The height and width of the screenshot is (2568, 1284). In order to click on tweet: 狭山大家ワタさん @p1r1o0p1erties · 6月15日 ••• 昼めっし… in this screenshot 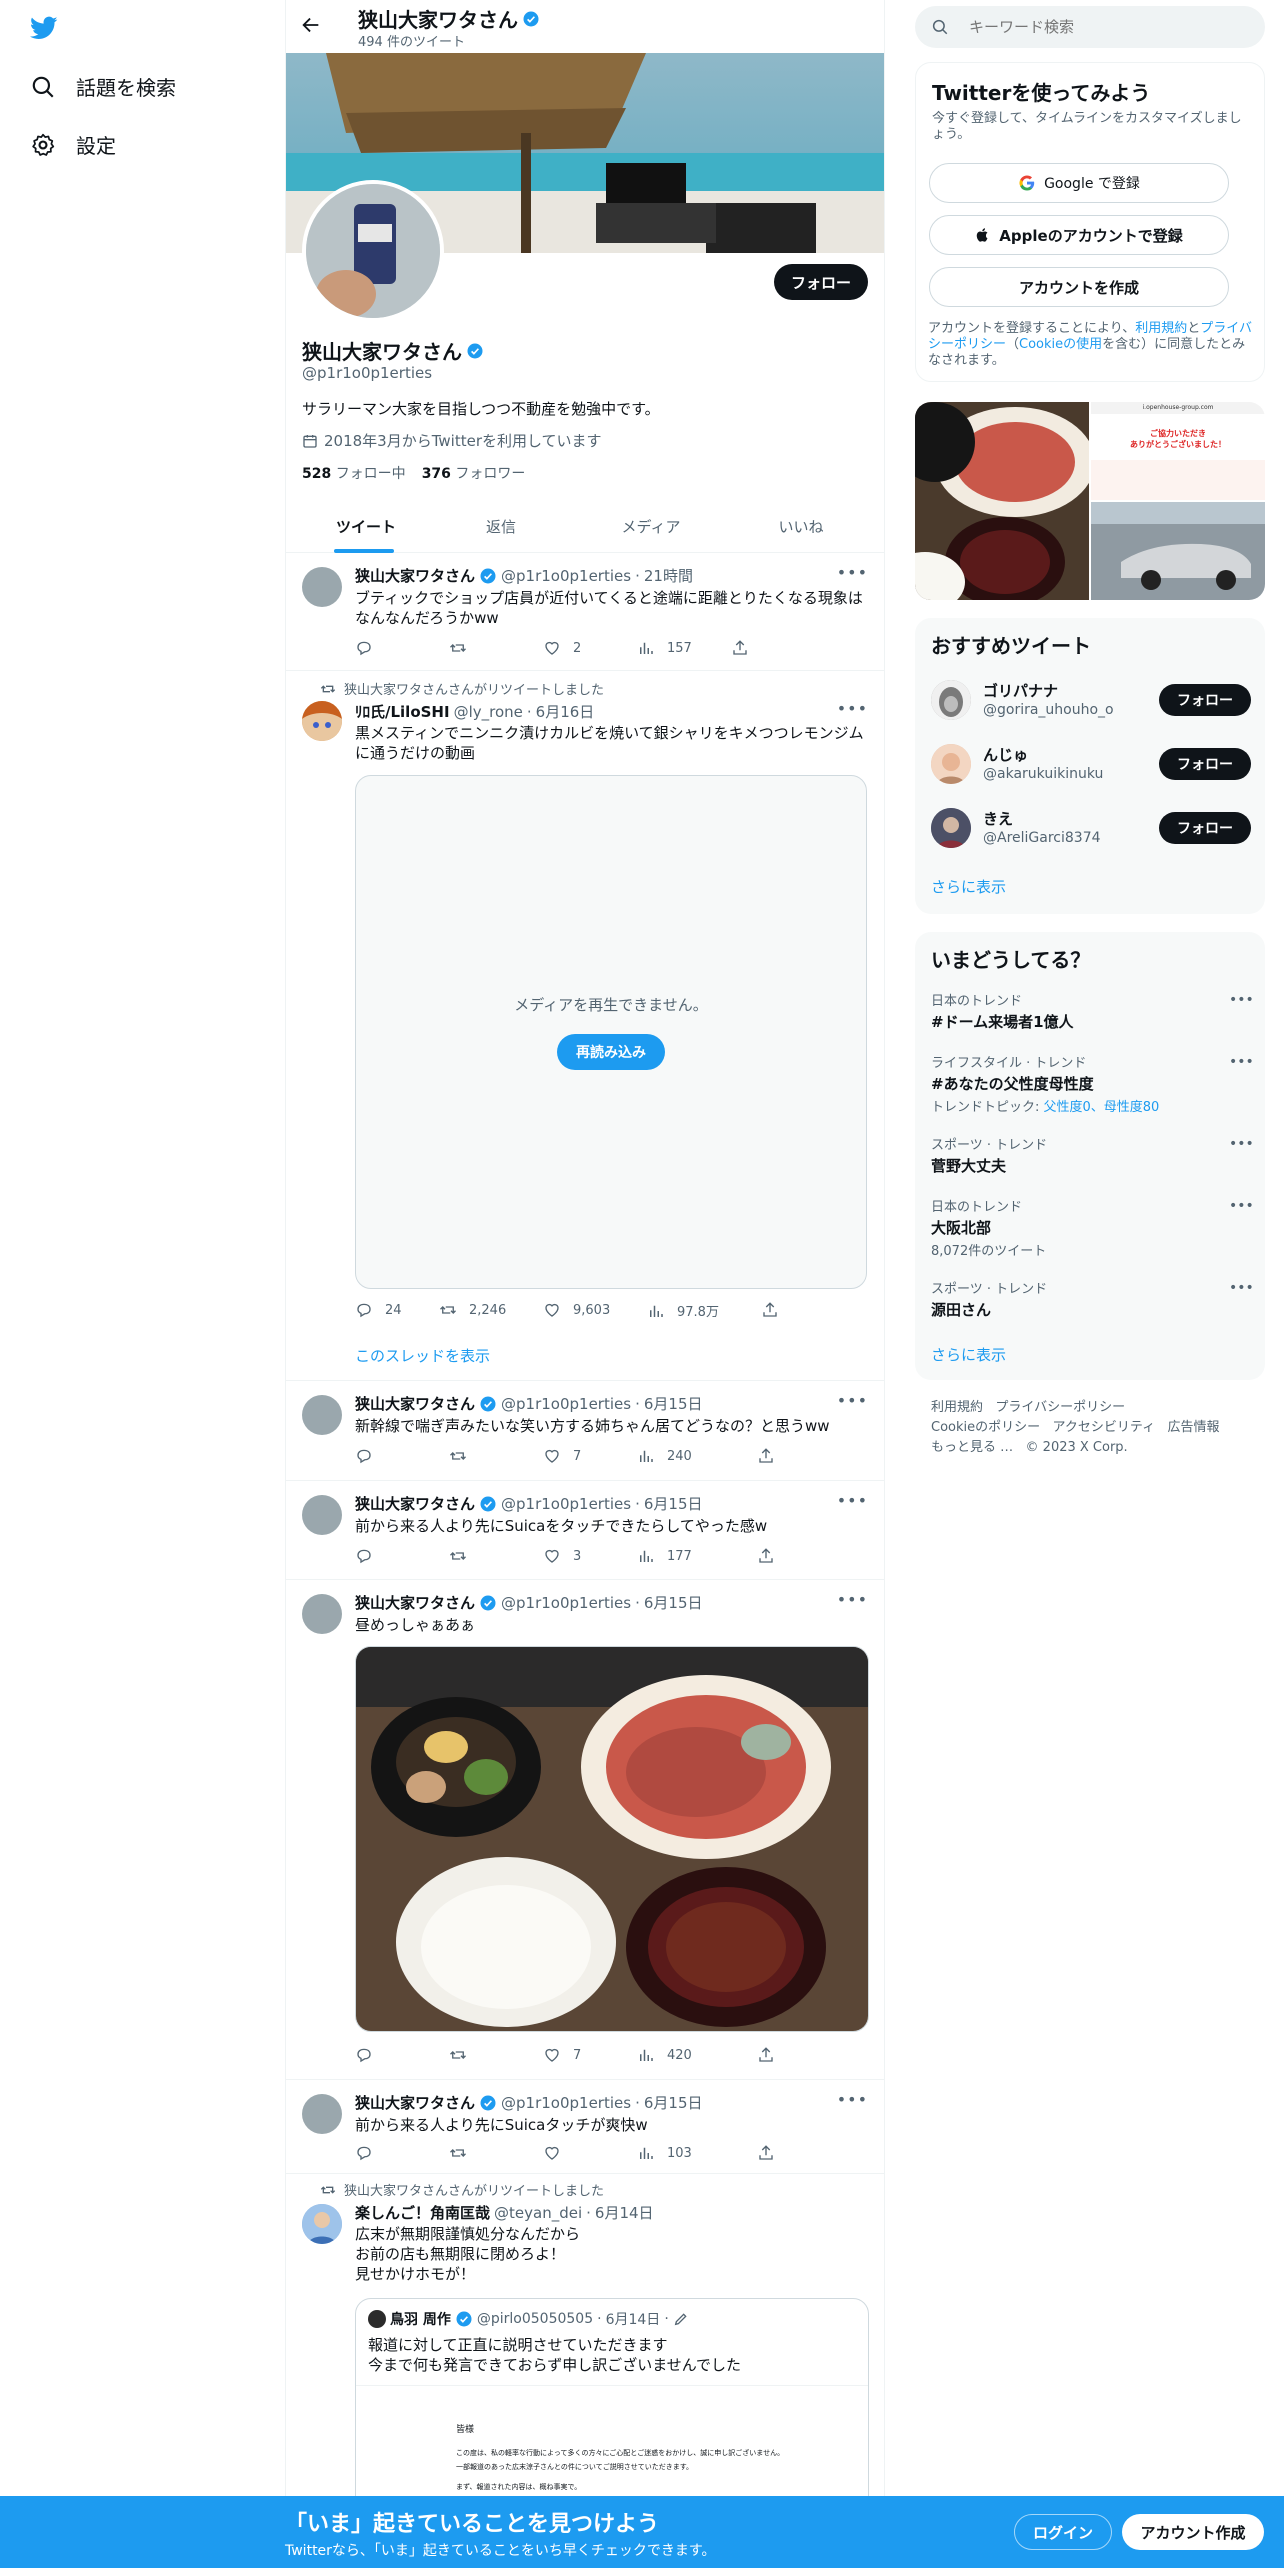, I will do `click(585, 1830)`.